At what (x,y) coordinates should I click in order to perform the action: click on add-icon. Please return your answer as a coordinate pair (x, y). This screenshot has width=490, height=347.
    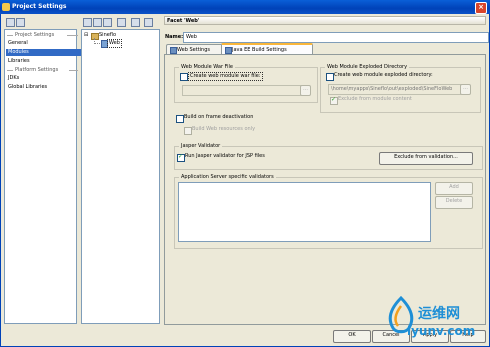
    Looking at the image, I should click on (87, 22).